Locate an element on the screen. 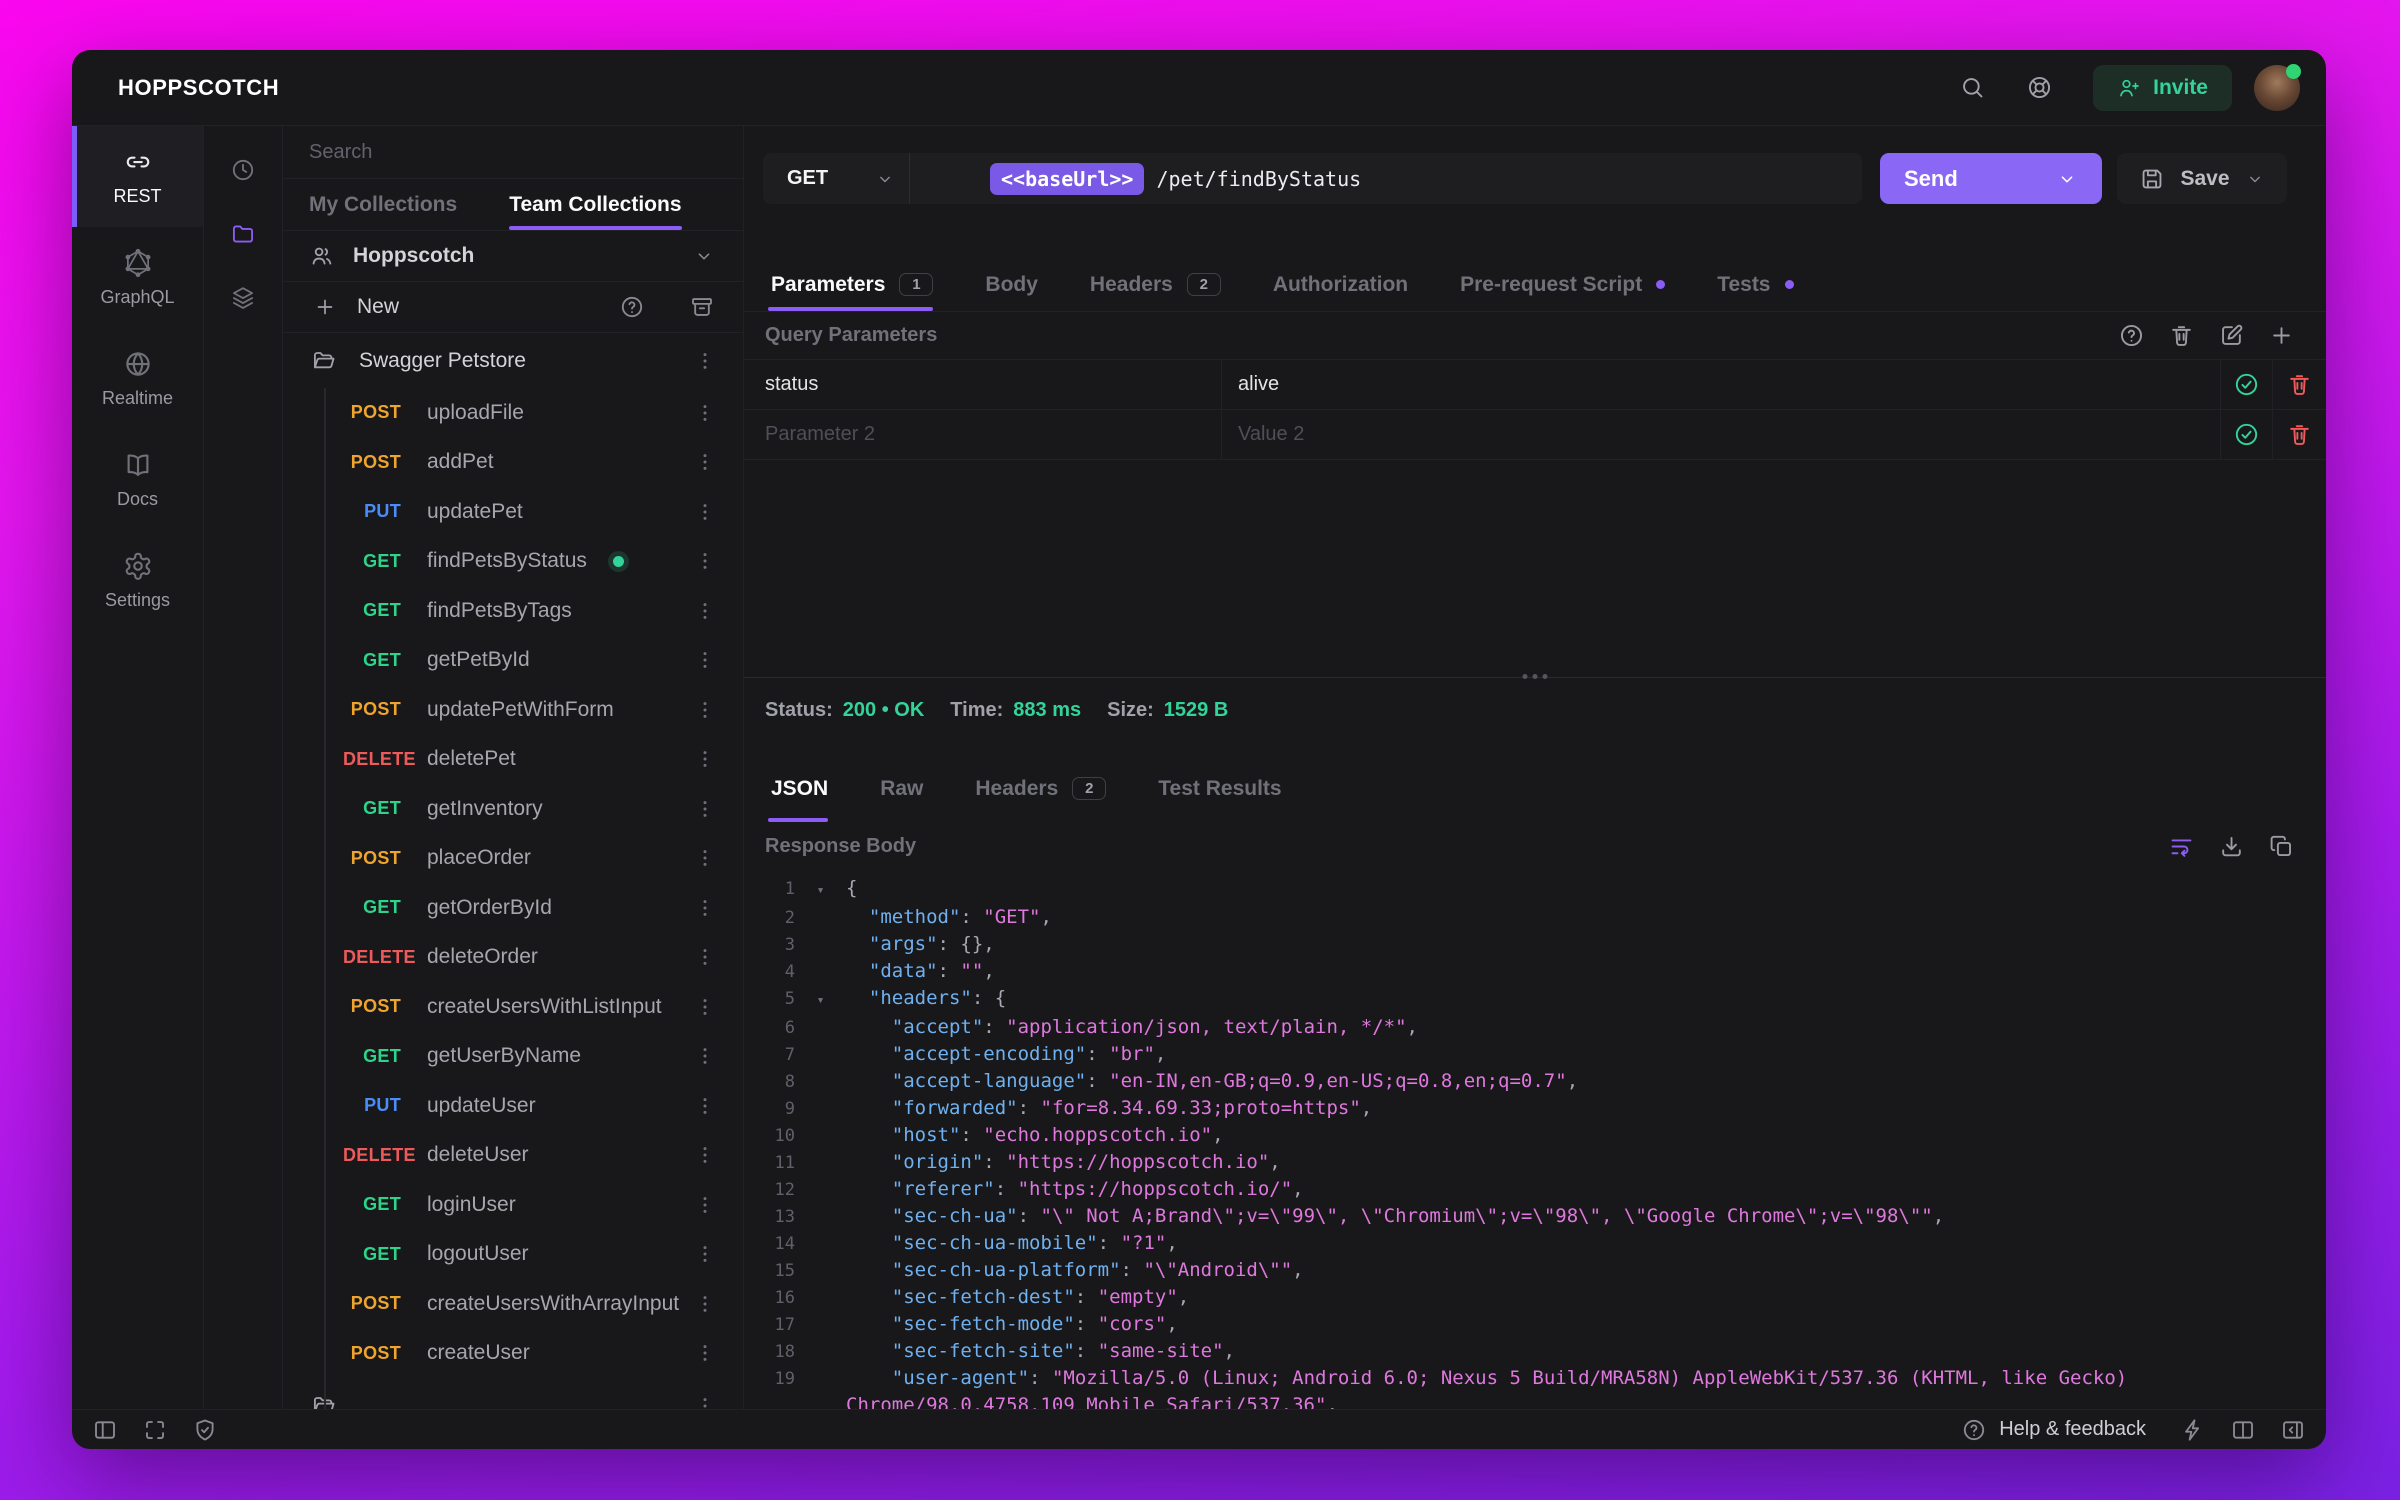 The height and width of the screenshot is (1500, 2400). send-button: Send is located at coordinates (1991, 178).